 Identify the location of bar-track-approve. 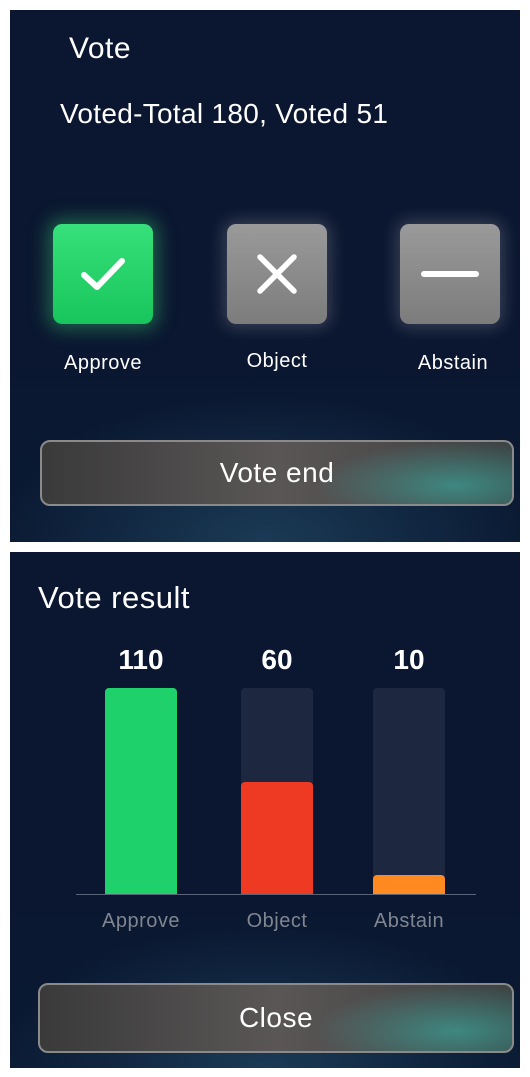
(141, 791).